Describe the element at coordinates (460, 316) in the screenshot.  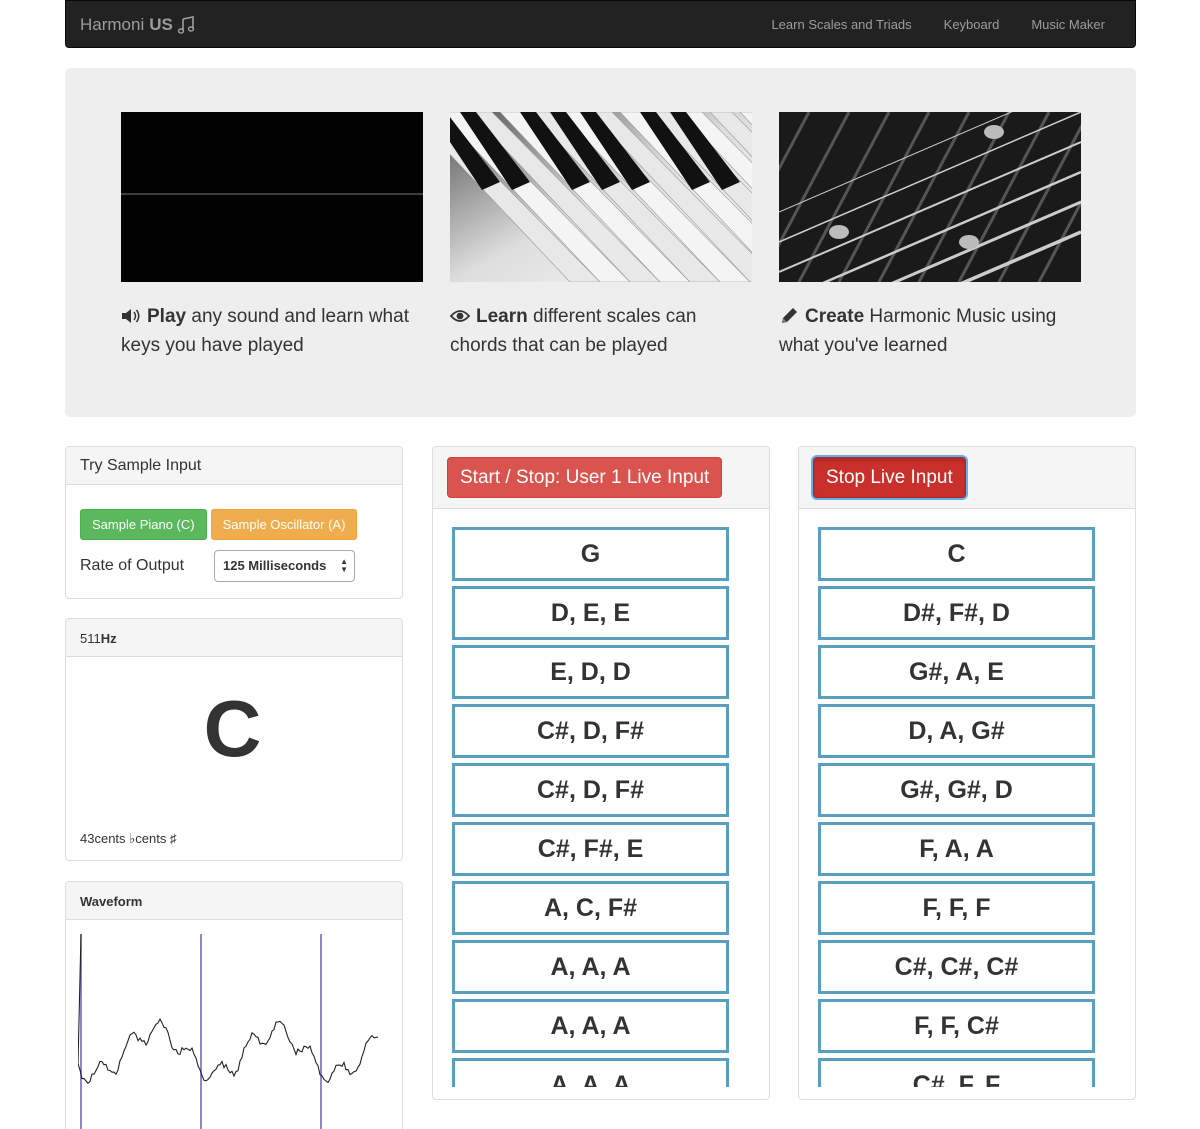
I see `eye-icon` at that location.